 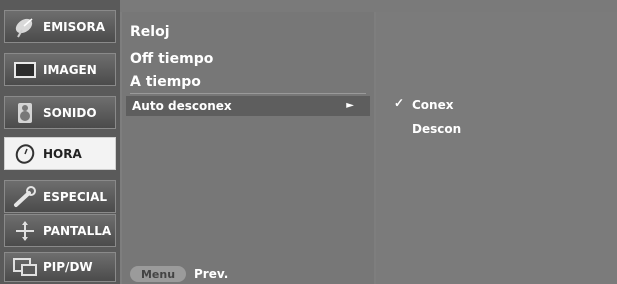 What do you see at coordinates (77, 230) in the screenshot?
I see `category-label: PANTALLA` at bounding box center [77, 230].